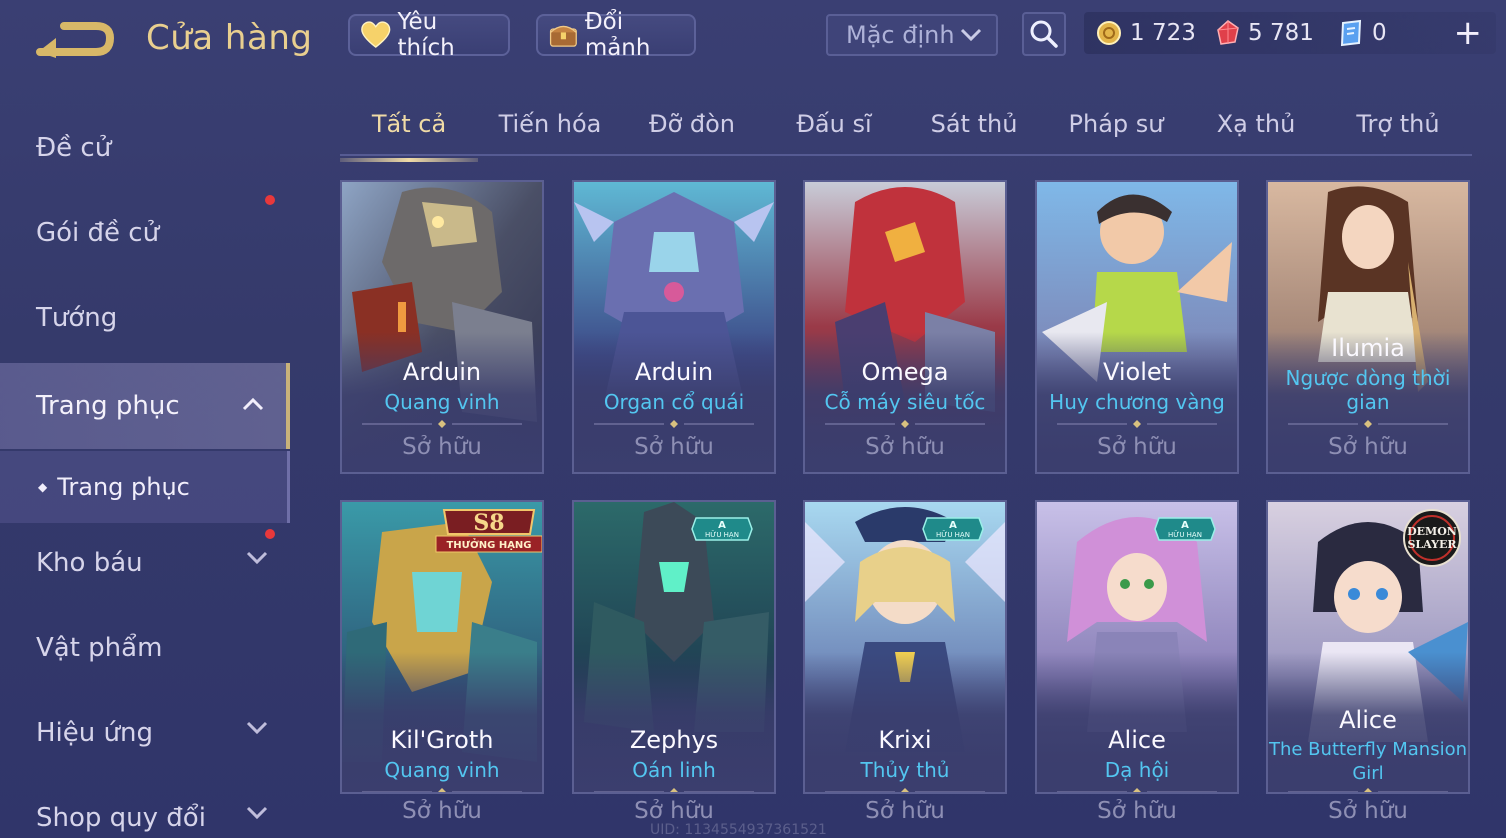  Describe the element at coordinates (409, 124) in the screenshot. I see `tab-label: Tất cả` at that location.